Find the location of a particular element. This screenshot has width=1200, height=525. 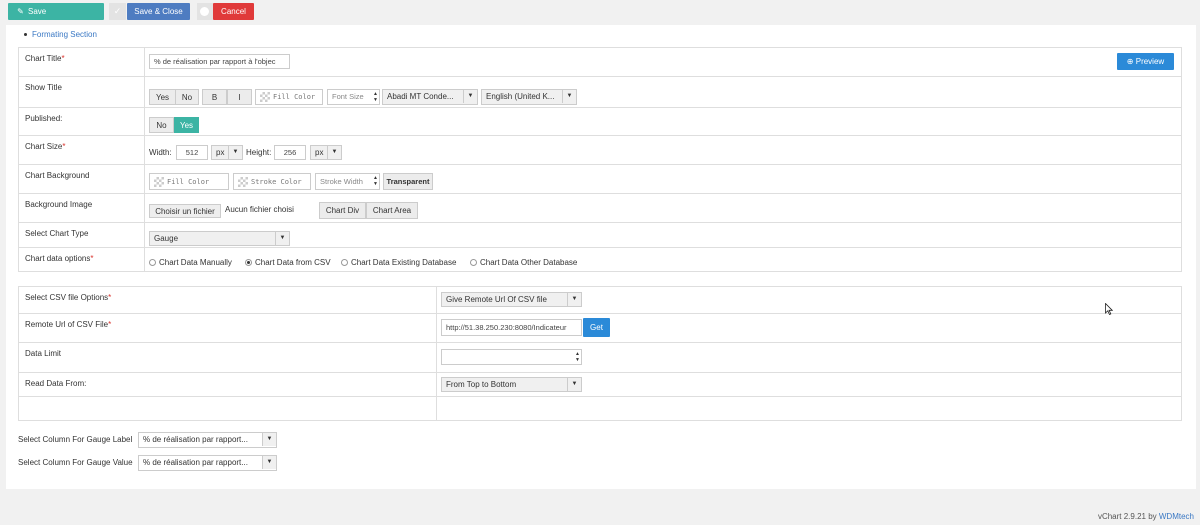

chart-title-input: % de réalisation par rapport à l'objec is located at coordinates (219, 61).